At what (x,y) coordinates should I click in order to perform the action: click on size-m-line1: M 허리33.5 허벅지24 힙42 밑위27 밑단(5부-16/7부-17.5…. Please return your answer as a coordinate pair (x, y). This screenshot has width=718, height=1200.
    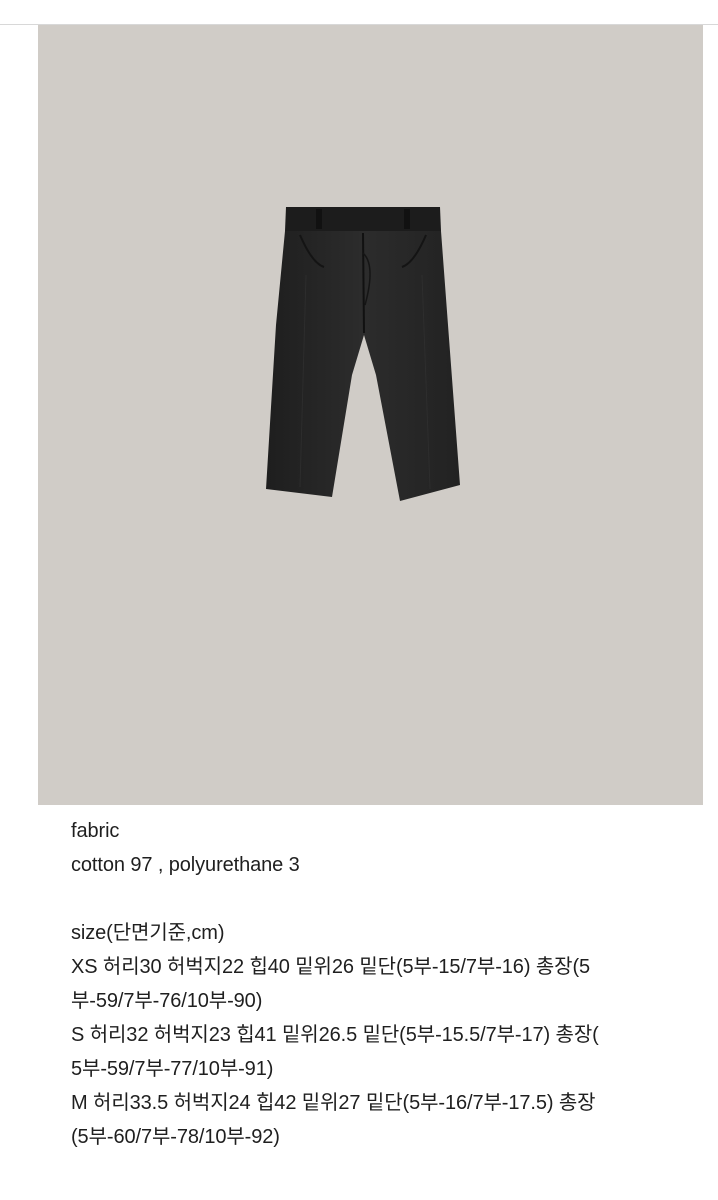
    Looking at the image, I should click on (333, 1103).